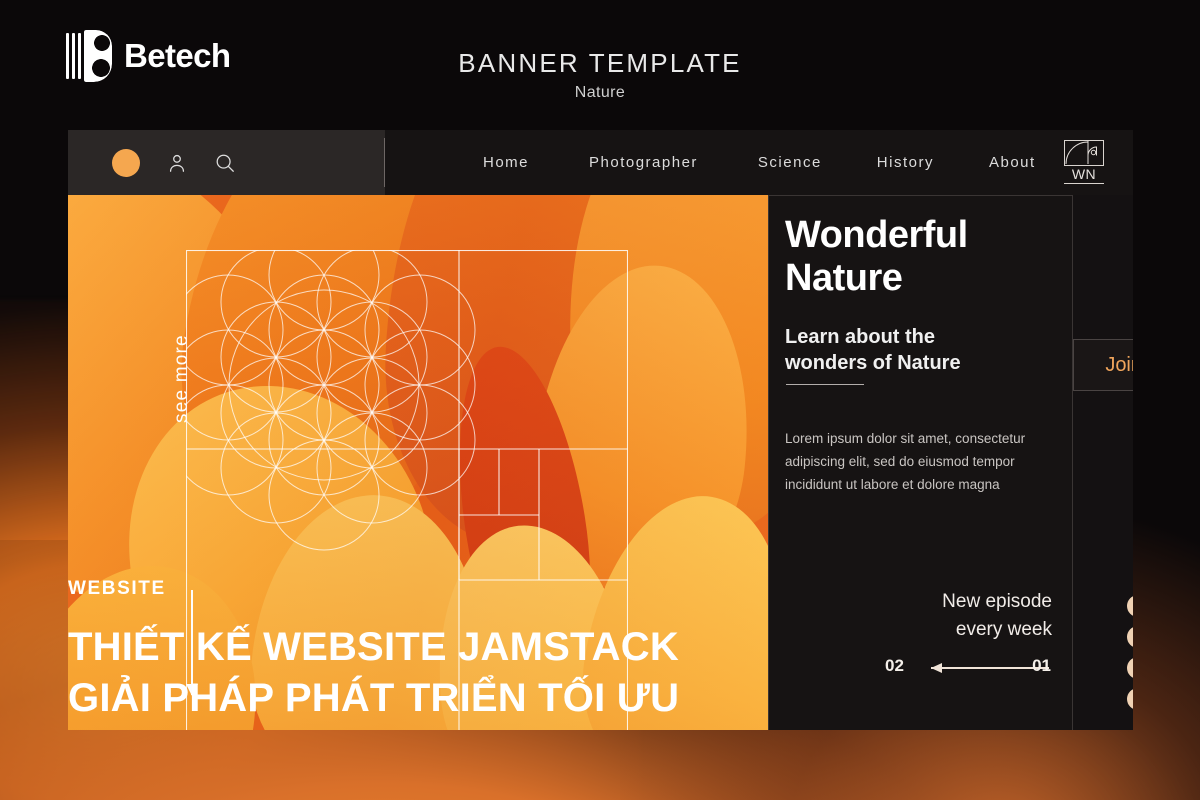 The image size is (1200, 800). I want to click on whatsapp-icon, so click(1130, 699).